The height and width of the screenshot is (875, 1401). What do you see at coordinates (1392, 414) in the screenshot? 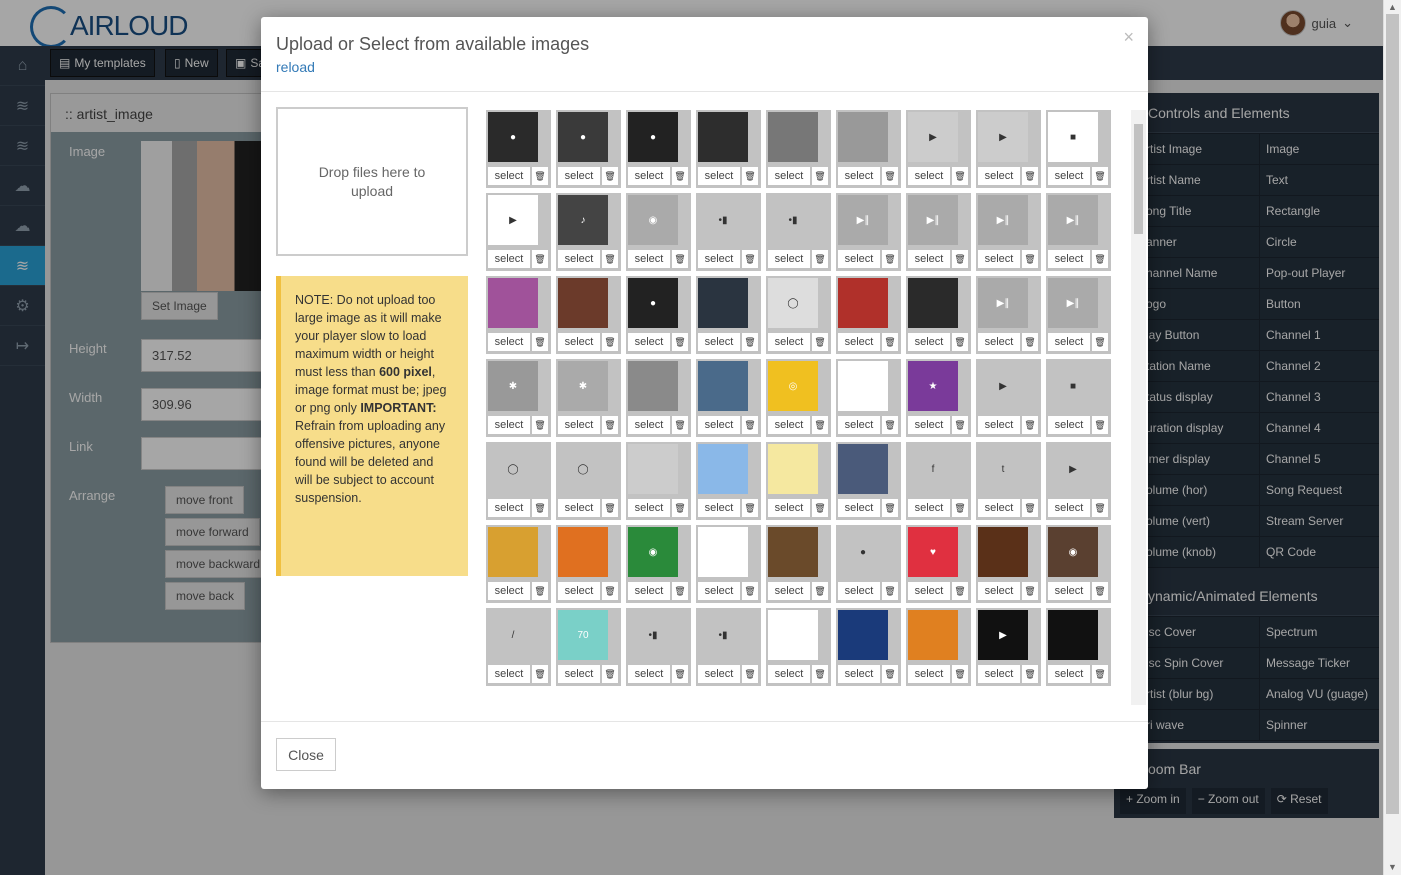
I see `scroll-thumb` at bounding box center [1392, 414].